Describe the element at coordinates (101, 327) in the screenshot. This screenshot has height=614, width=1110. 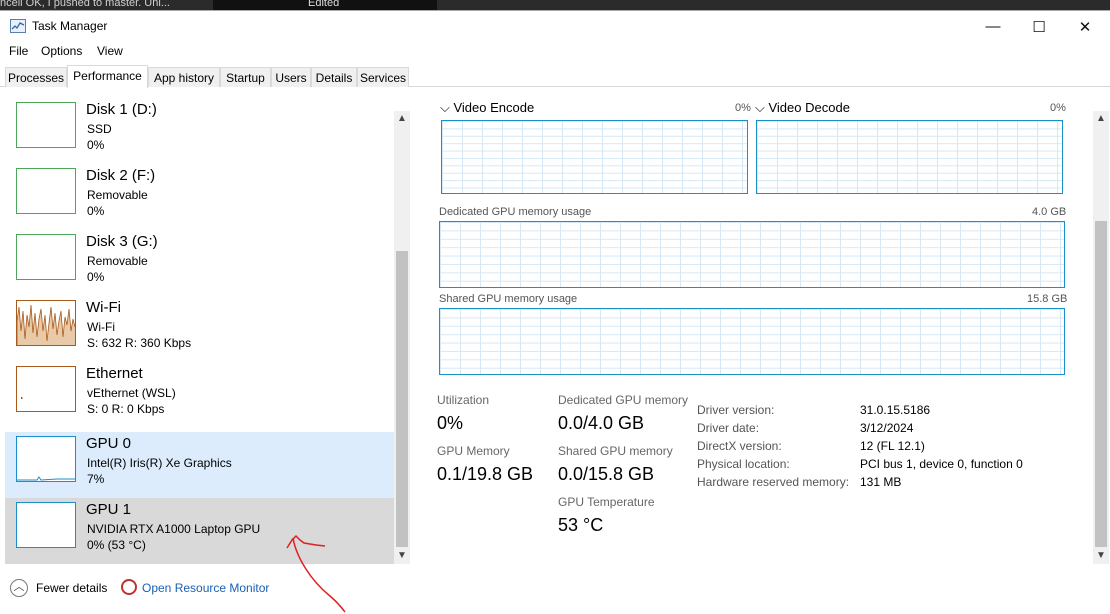
I see `item-subtitle: Wi-Fi` at that location.